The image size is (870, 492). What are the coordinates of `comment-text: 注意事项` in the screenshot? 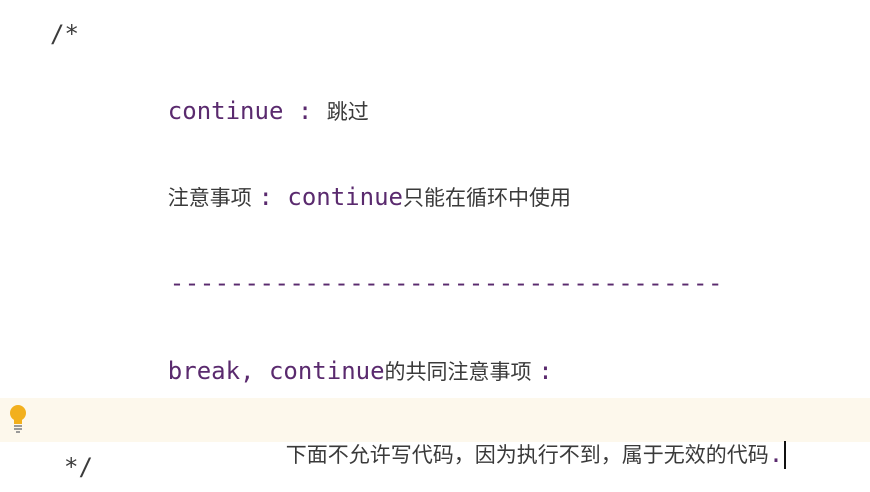 It's located at (213, 198).